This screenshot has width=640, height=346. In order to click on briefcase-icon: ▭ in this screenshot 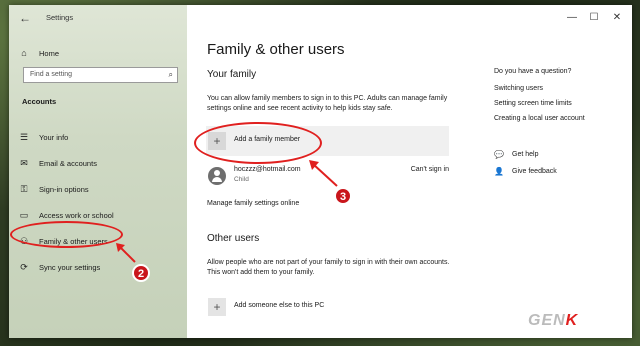, I will do `click(24, 214)`.